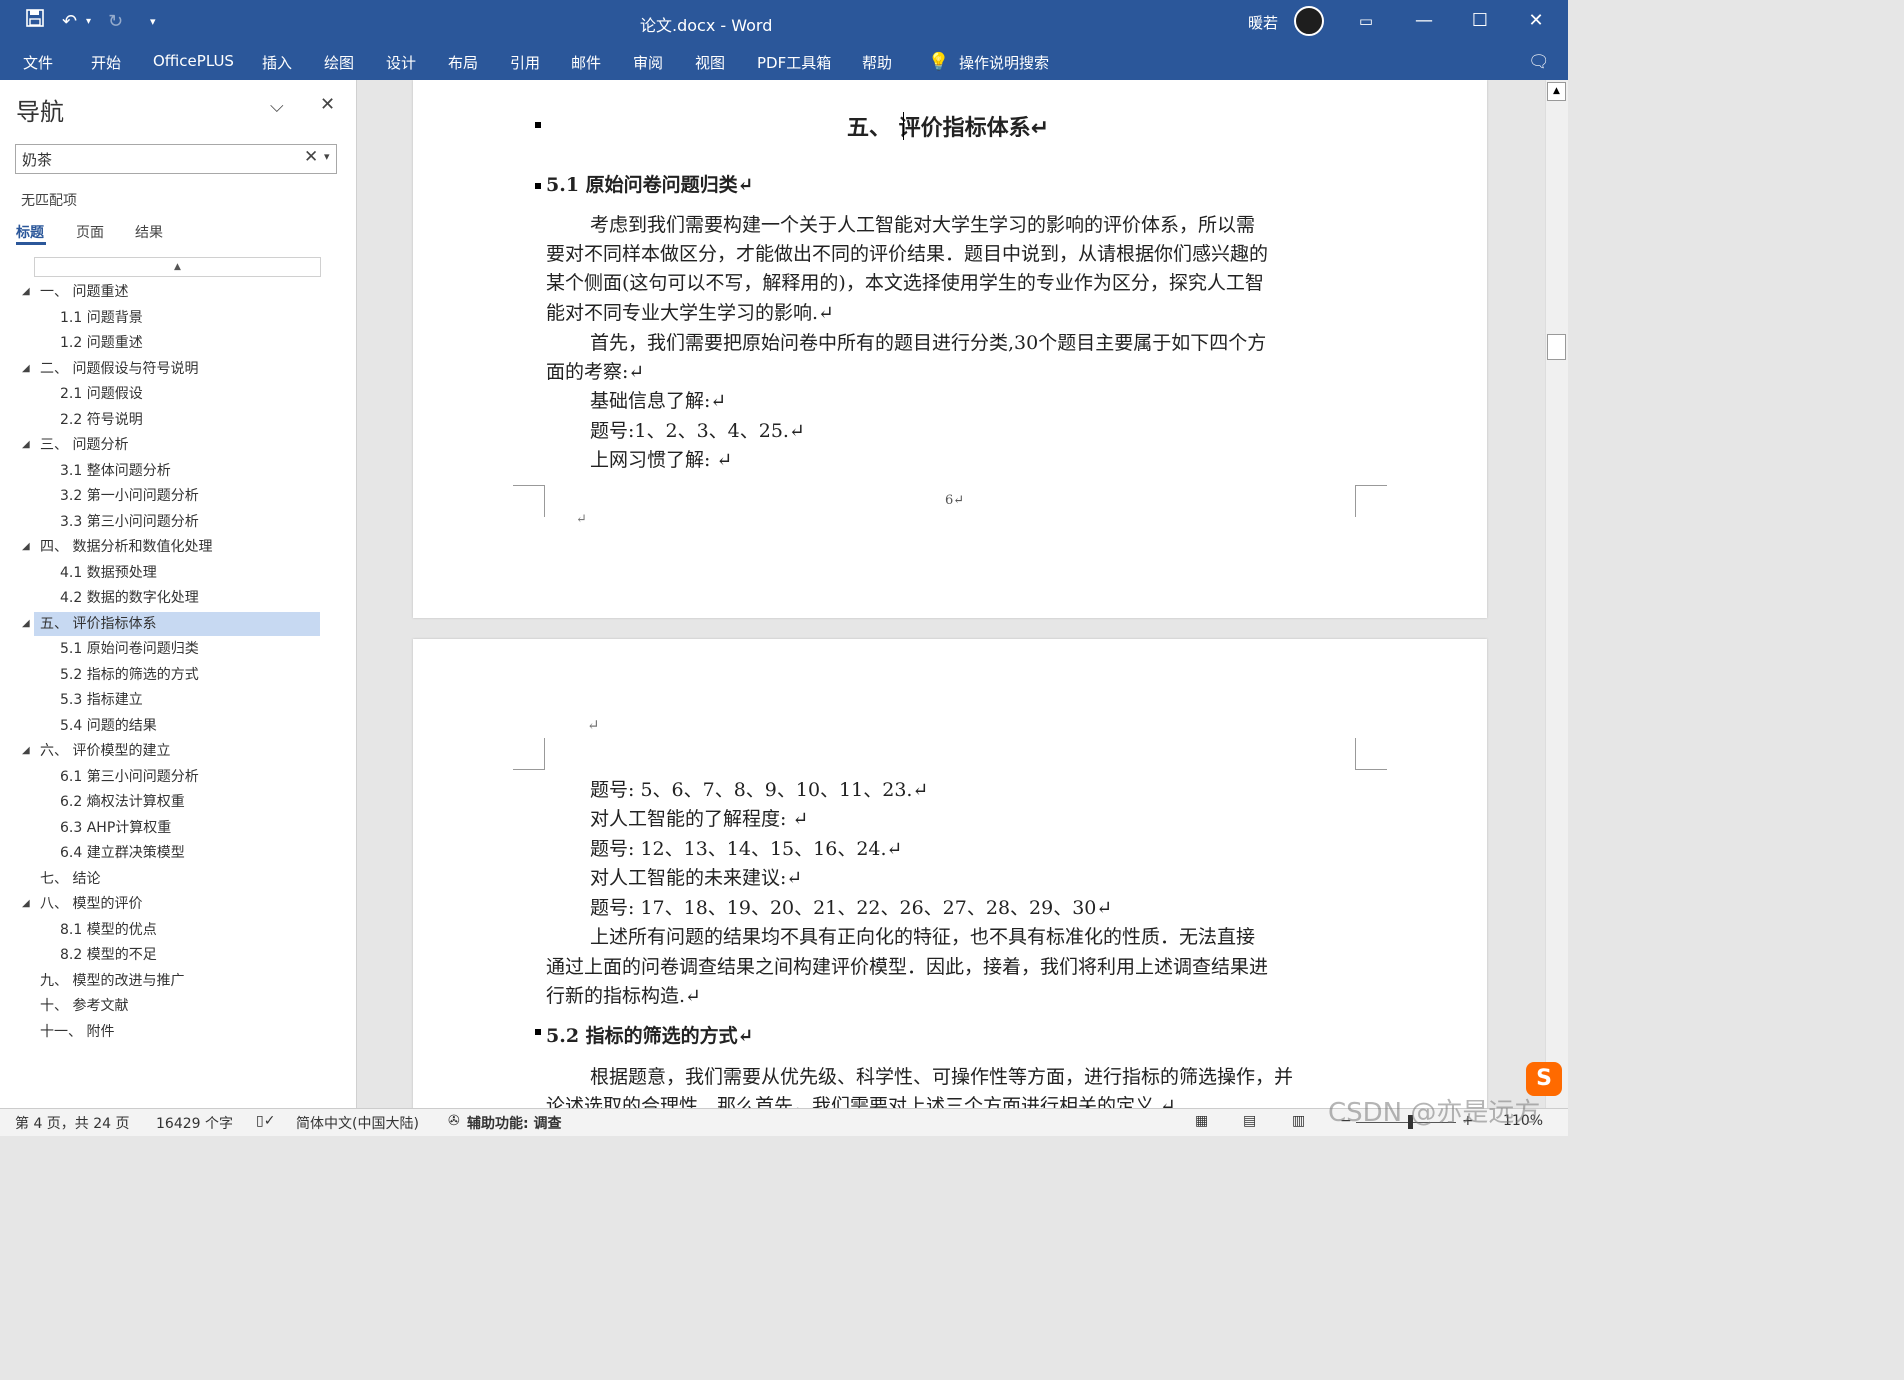 The image size is (1904, 1380). What do you see at coordinates (661, 460) in the screenshot?
I see `body-line: 上网习惯了解: ↵` at bounding box center [661, 460].